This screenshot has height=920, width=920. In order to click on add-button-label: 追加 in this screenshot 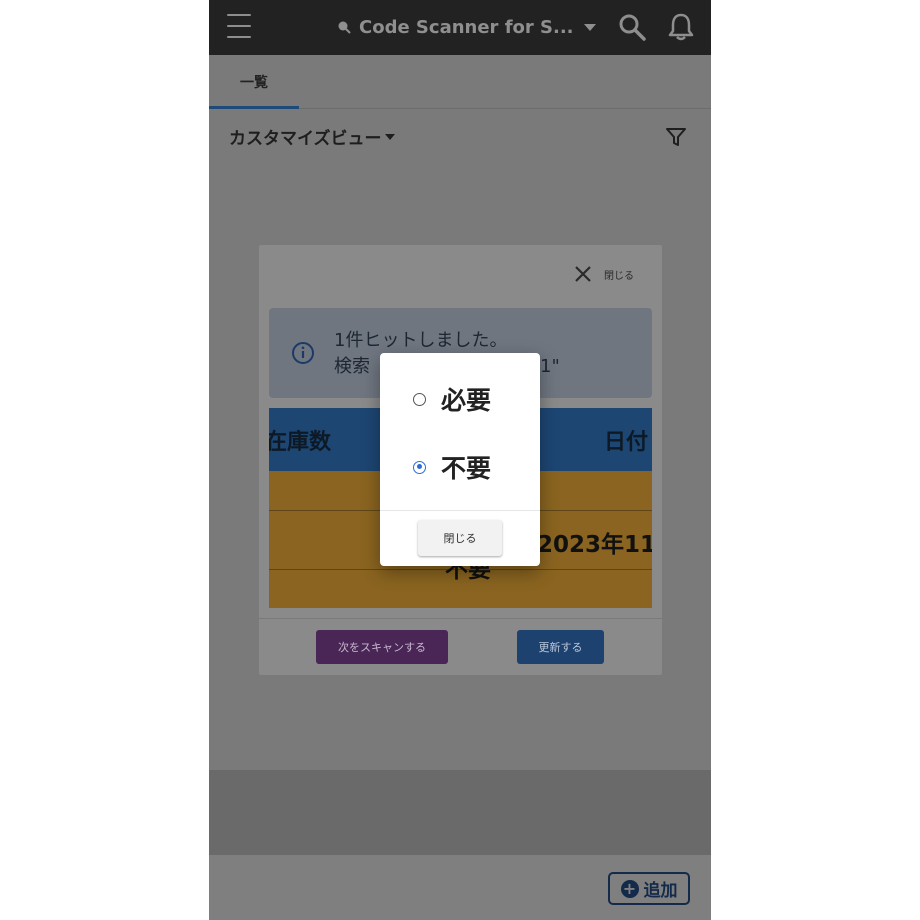, I will do `click(660, 891)`.